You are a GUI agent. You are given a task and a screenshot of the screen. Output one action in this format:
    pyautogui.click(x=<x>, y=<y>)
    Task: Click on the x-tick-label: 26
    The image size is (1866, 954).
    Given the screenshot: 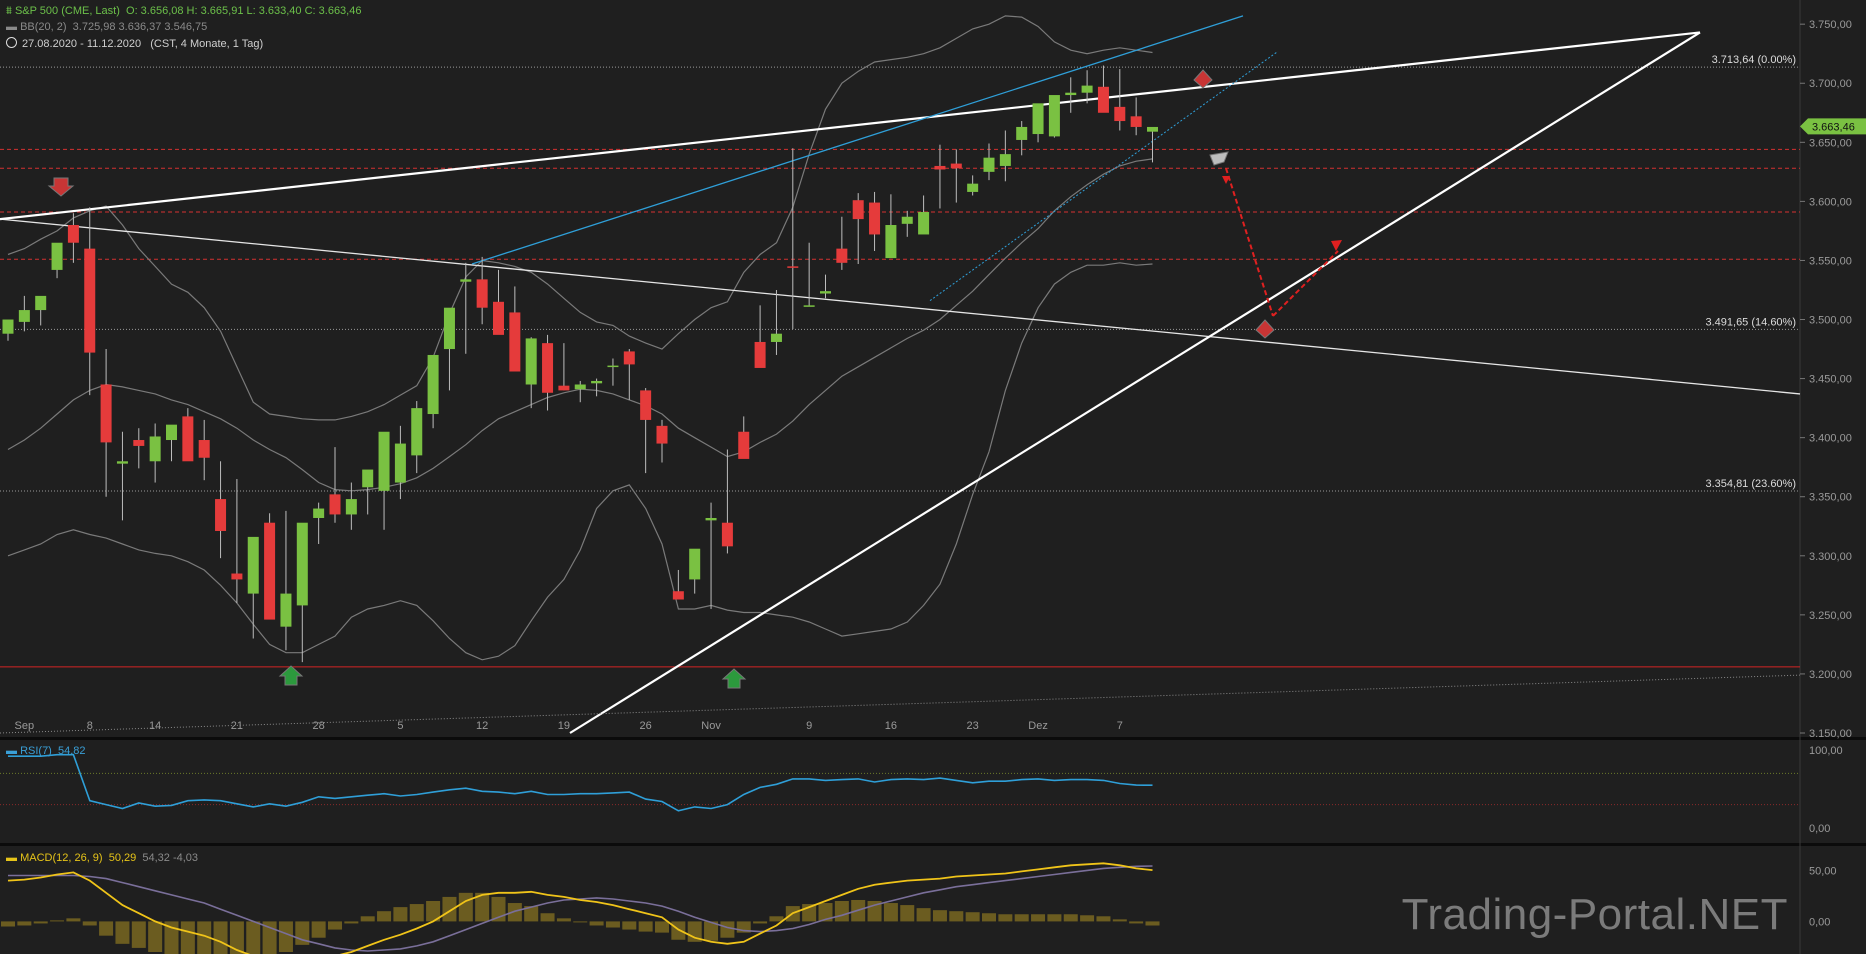 What is the action you would take?
    pyautogui.click(x=646, y=726)
    